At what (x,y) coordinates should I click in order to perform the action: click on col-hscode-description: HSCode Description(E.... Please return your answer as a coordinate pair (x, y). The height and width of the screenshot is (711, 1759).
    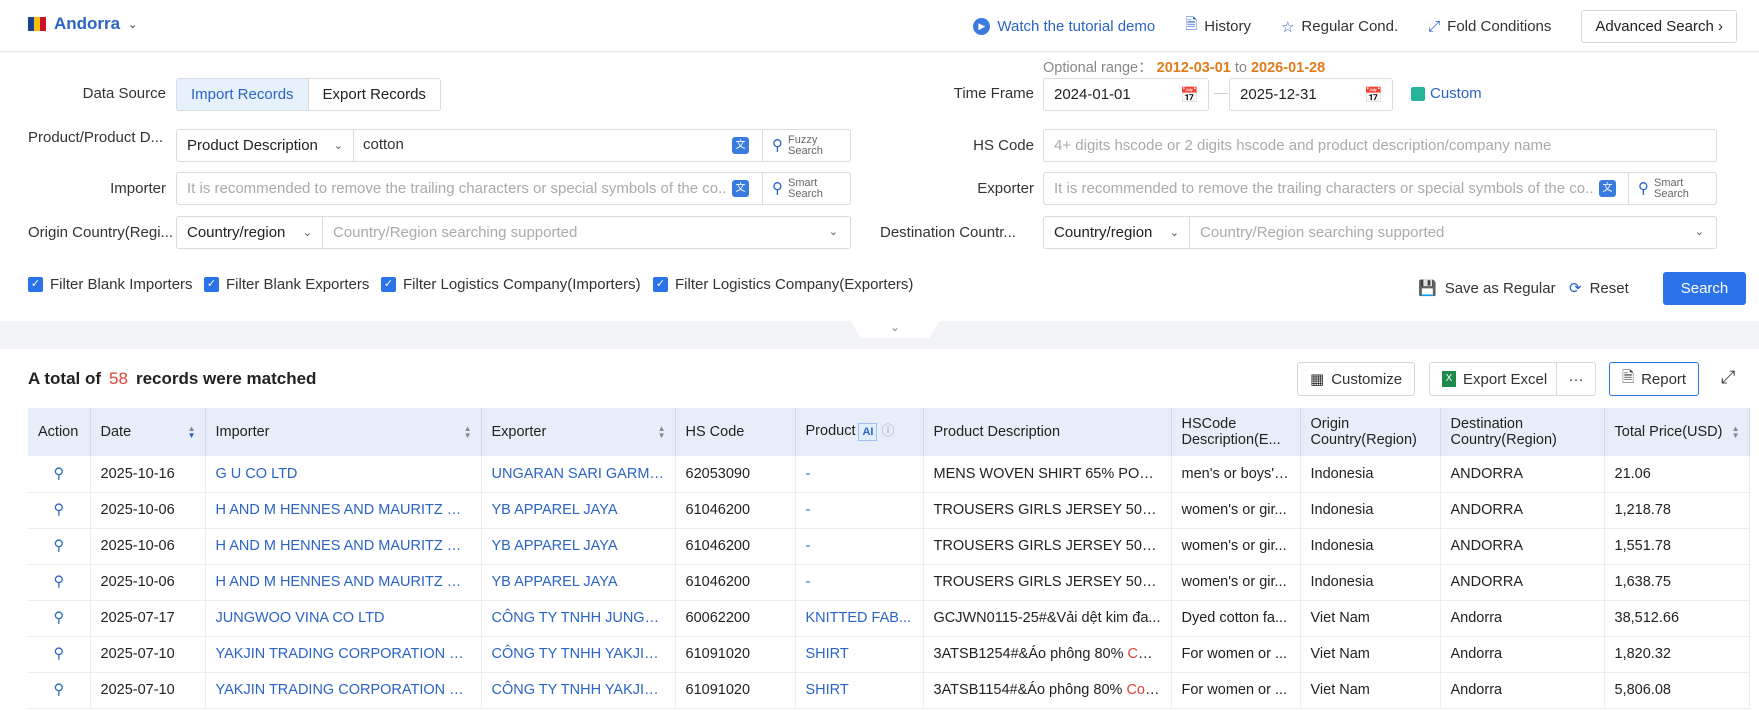
    Looking at the image, I should click on (1236, 432).